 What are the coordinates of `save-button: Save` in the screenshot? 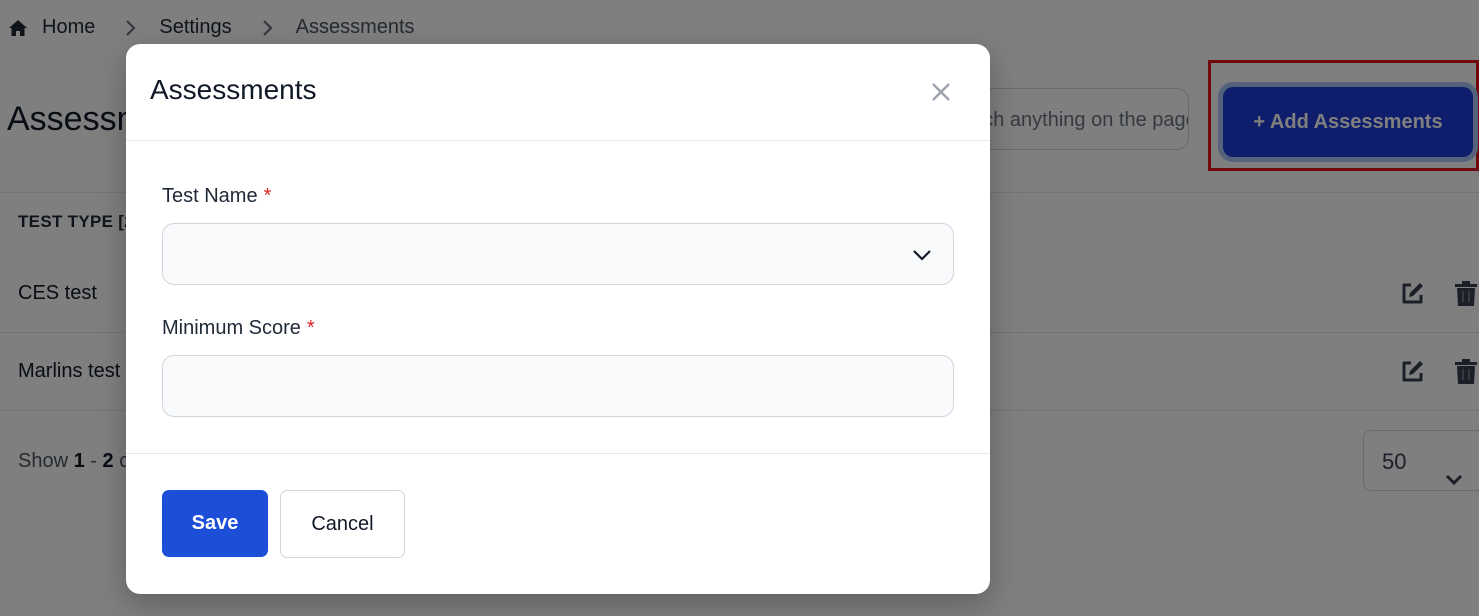 It's located at (215, 523).